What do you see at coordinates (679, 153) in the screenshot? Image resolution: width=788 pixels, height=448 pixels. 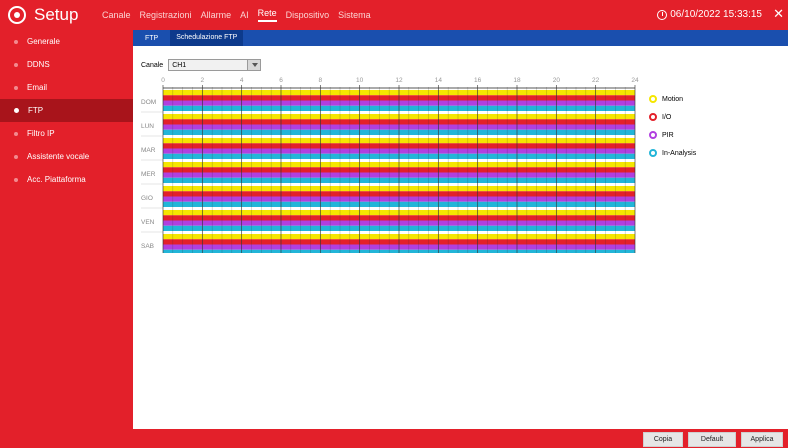 I see `legend-label: In-Analysis` at bounding box center [679, 153].